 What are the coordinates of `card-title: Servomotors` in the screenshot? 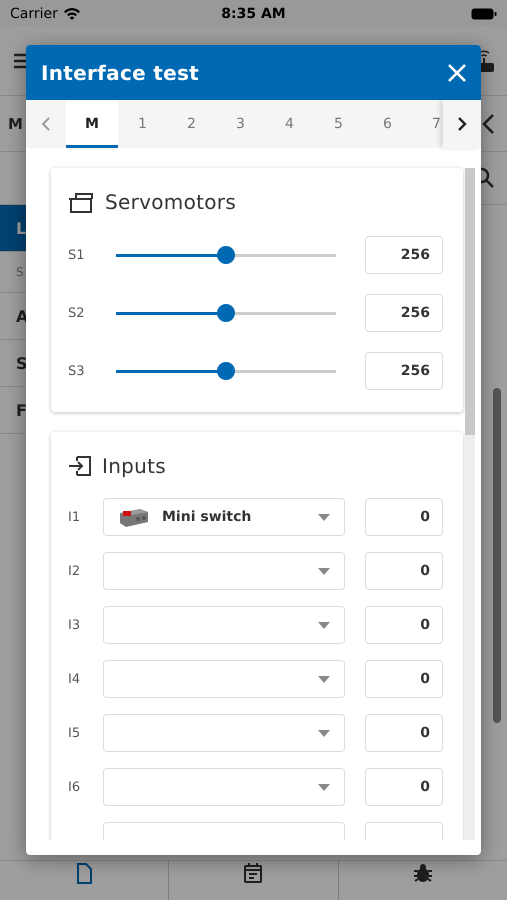 It's located at (170, 202).